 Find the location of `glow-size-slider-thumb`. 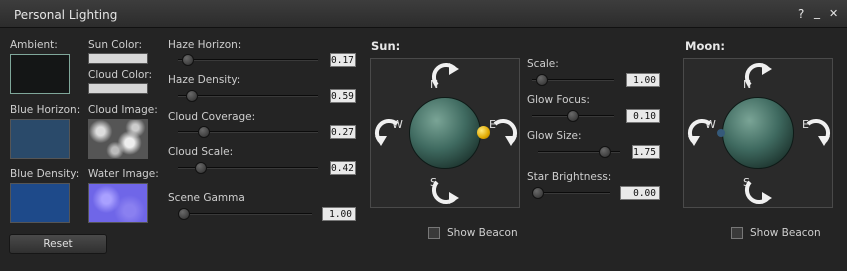

glow-size-slider-thumb is located at coordinates (605, 152).